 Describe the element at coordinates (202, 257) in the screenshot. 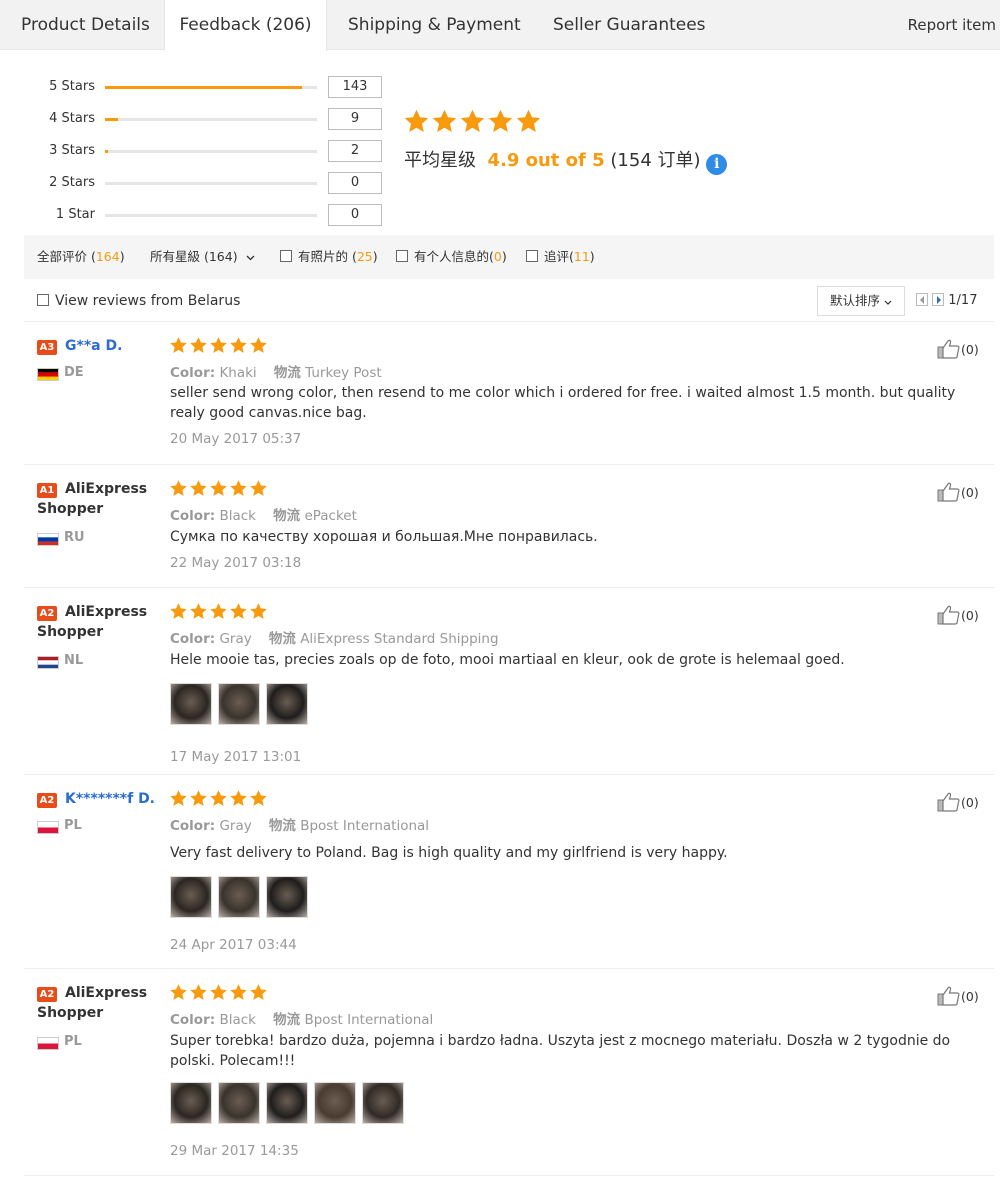

I see `rating-filter-select: 所有星級 (164)` at that location.